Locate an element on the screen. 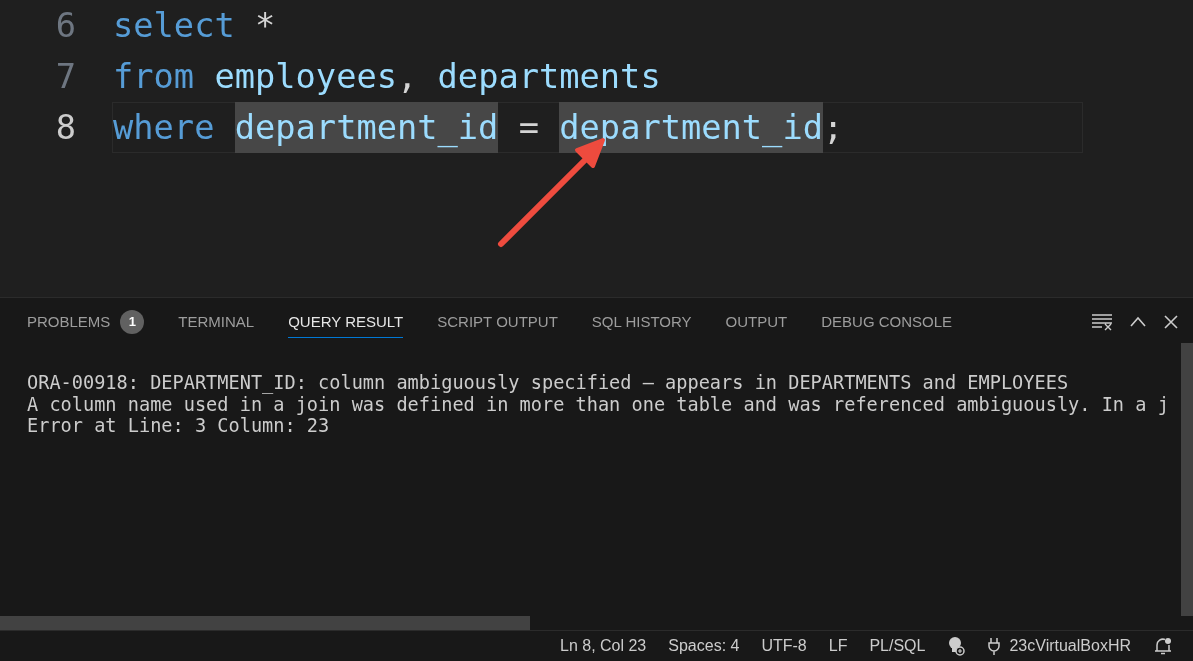 The height and width of the screenshot is (661, 1193). code-token: ; is located at coordinates (833, 128).